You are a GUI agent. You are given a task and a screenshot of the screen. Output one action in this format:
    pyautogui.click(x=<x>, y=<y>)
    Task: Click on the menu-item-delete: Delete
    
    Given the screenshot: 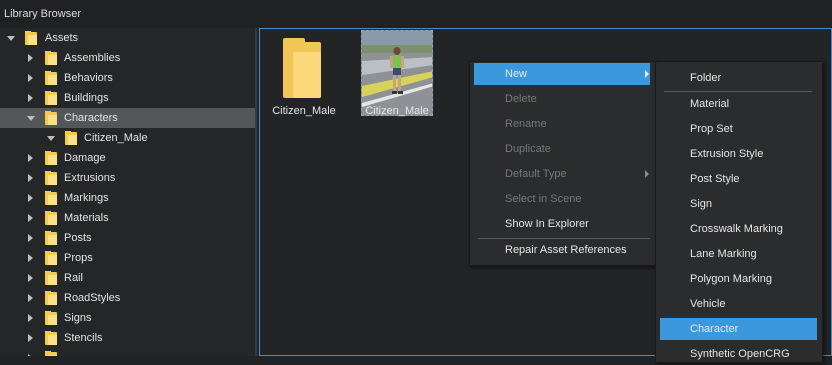 What is the action you would take?
    pyautogui.click(x=562, y=99)
    